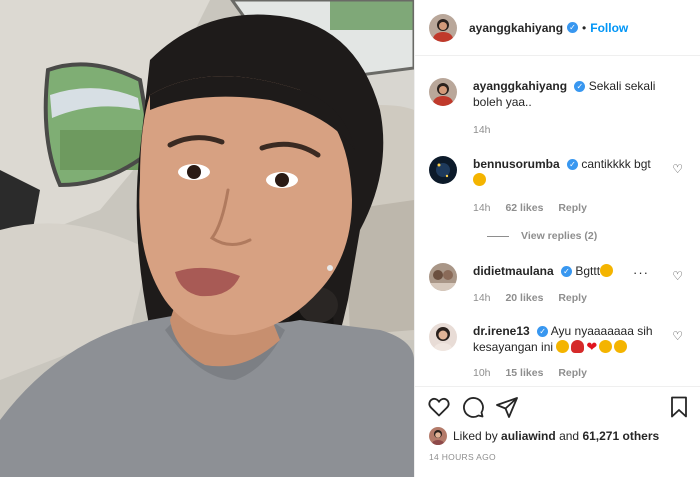  I want to click on caption-meta: 14h, so click(488, 130).